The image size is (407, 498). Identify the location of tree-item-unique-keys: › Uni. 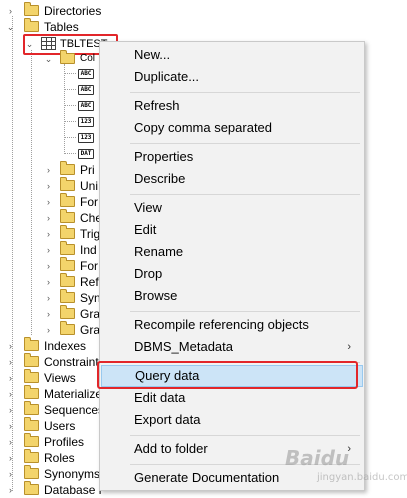
(49, 185).